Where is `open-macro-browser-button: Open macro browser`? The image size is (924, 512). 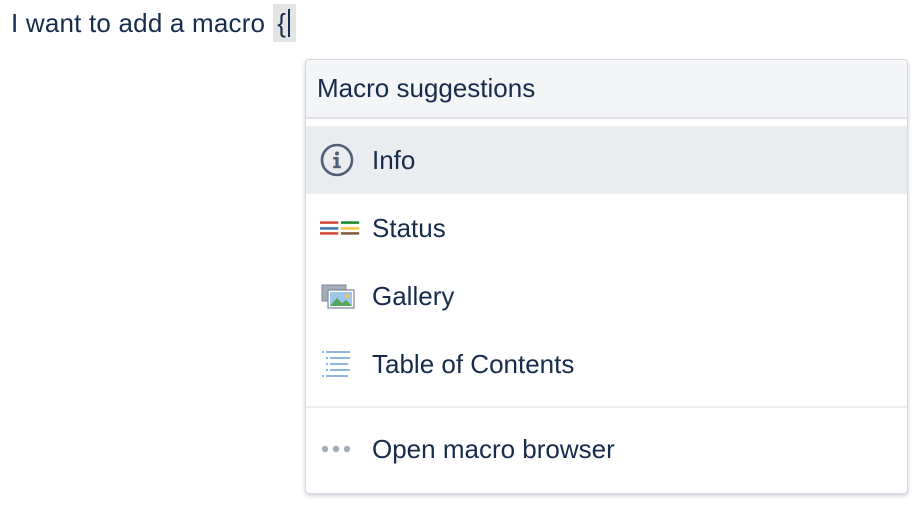
open-macro-browser-button: Open macro browser is located at coordinates (606, 449).